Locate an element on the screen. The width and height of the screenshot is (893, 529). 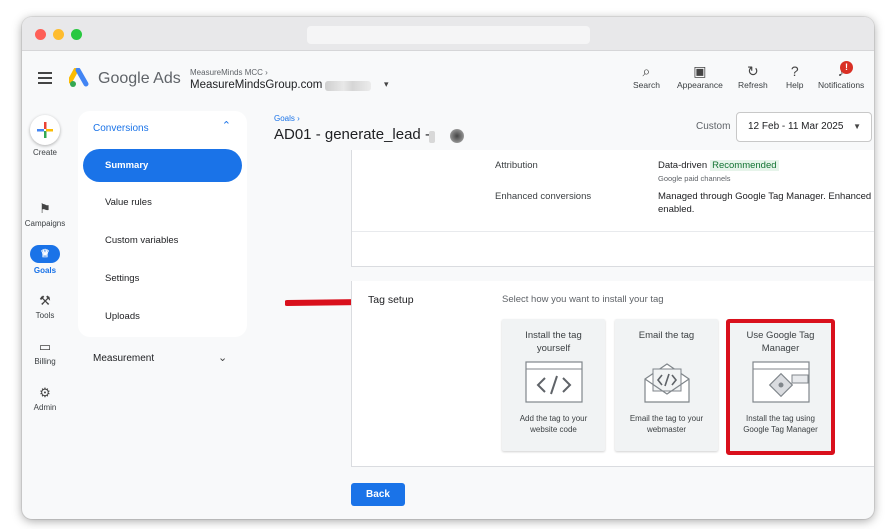
code-window-icon is located at coordinates (554, 382).